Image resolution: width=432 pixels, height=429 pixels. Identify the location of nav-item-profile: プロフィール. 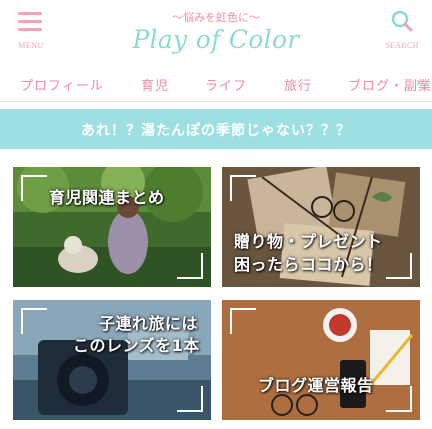
(62, 84).